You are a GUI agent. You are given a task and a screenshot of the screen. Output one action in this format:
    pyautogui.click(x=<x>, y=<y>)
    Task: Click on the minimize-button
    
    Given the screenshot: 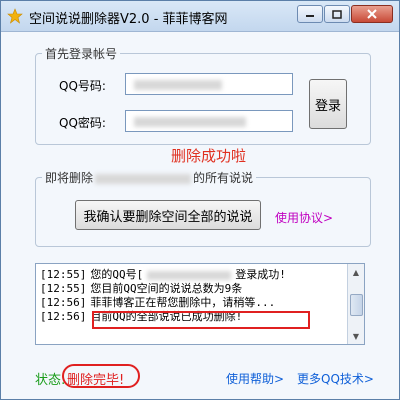 What is the action you would take?
    pyautogui.click(x=310, y=14)
    